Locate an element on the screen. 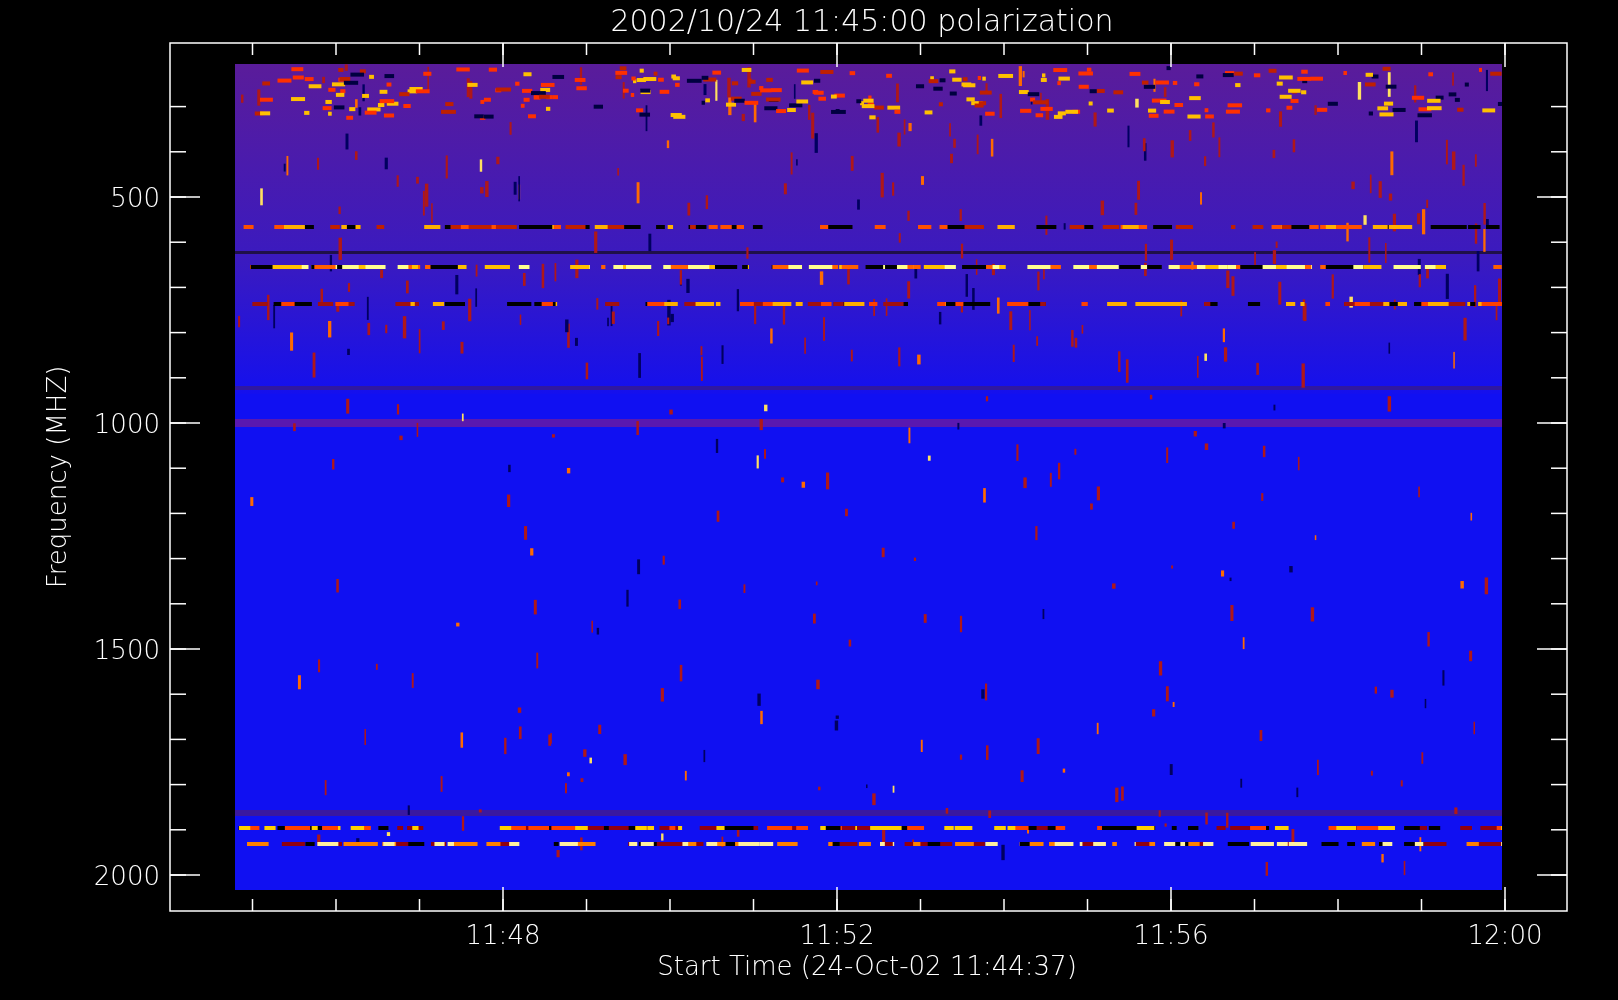 The height and width of the screenshot is (1000, 1618). y-tick-label: 2000 is located at coordinates (126, 876).